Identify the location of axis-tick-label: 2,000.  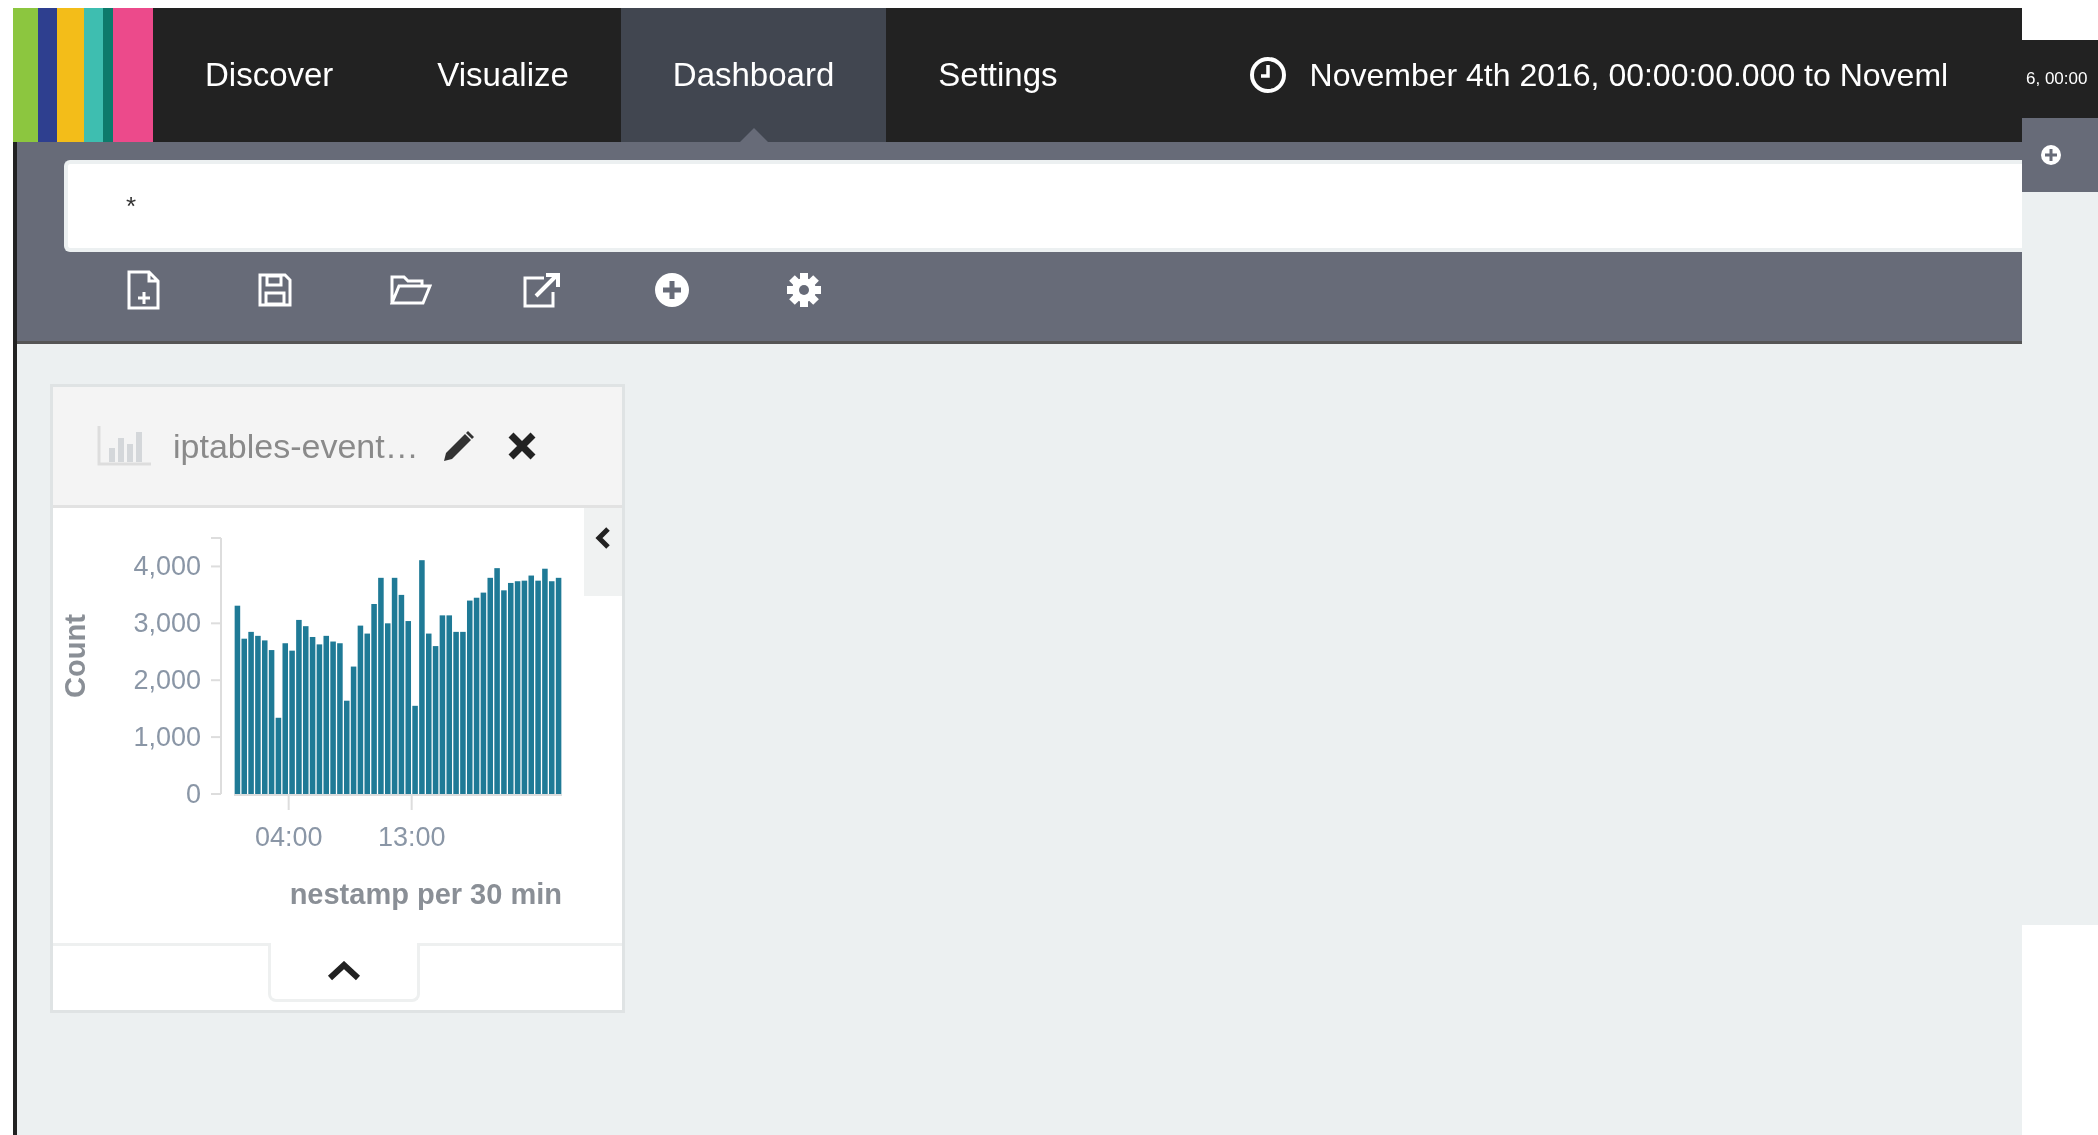
(167, 680).